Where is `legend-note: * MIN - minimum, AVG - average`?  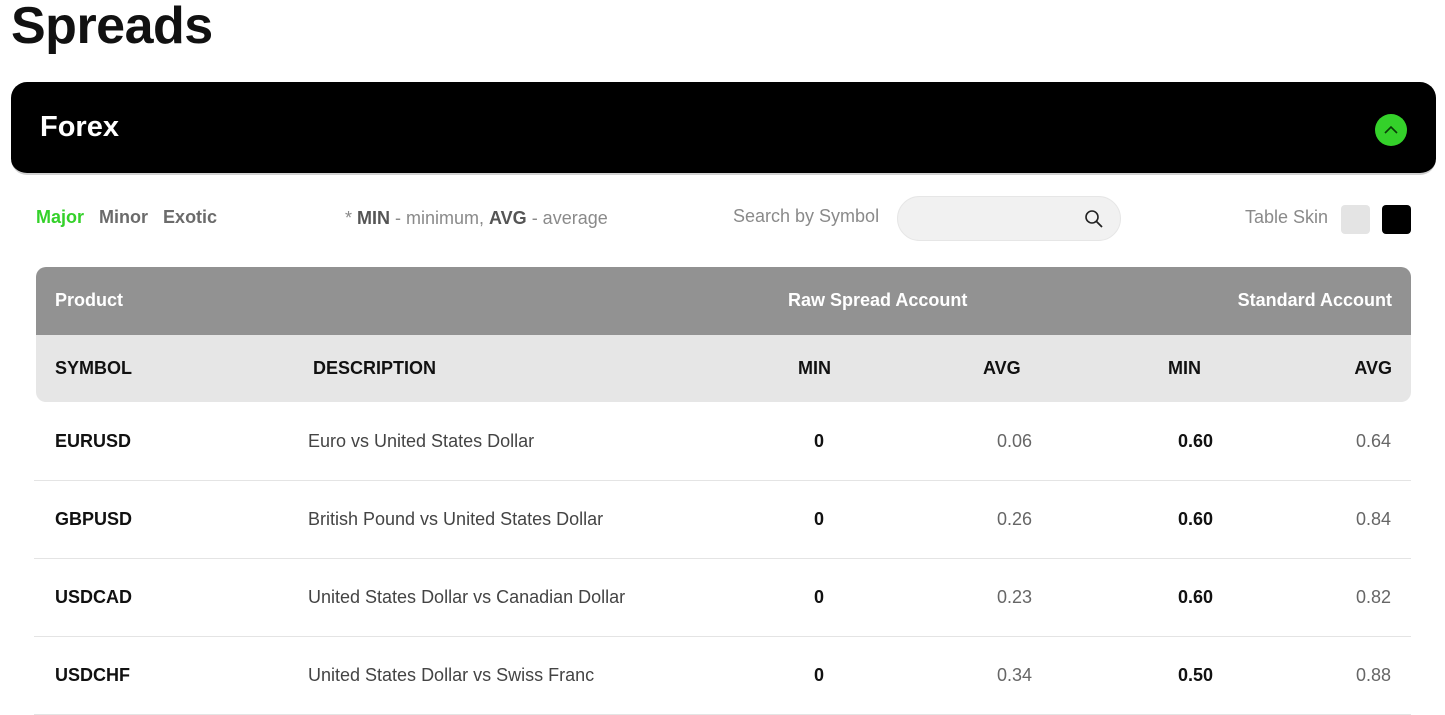
legend-note: * MIN - minimum, AVG - average is located at coordinates (476, 218).